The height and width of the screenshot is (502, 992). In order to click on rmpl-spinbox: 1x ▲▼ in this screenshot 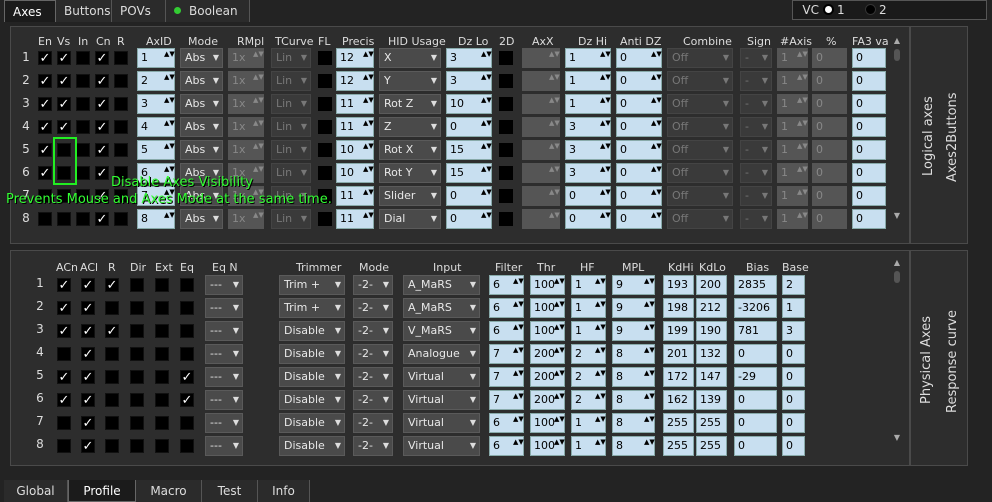, I will do `click(246, 127)`.